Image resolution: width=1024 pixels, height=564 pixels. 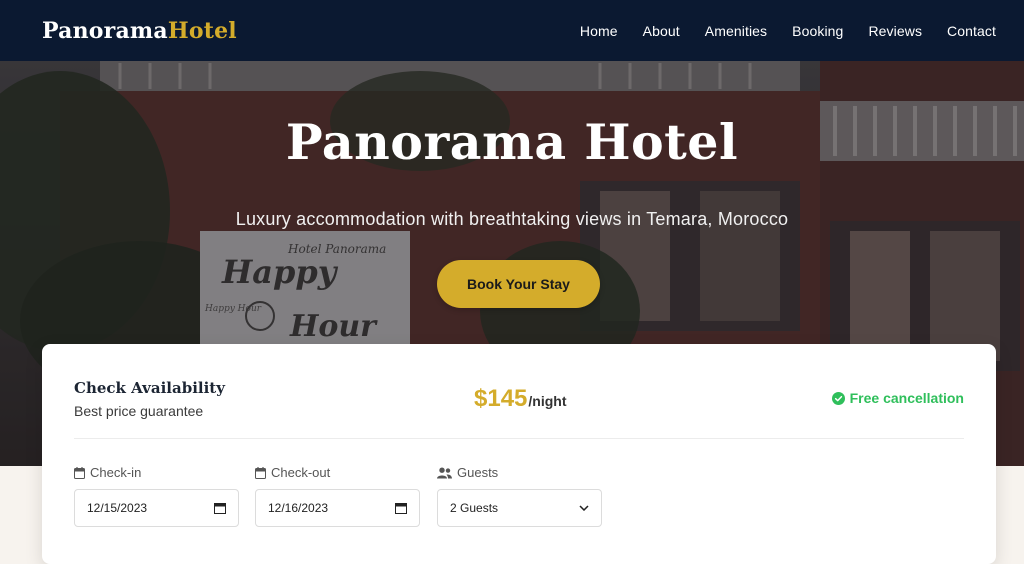 What do you see at coordinates (501, 398) in the screenshot?
I see `price-amount: $145` at bounding box center [501, 398].